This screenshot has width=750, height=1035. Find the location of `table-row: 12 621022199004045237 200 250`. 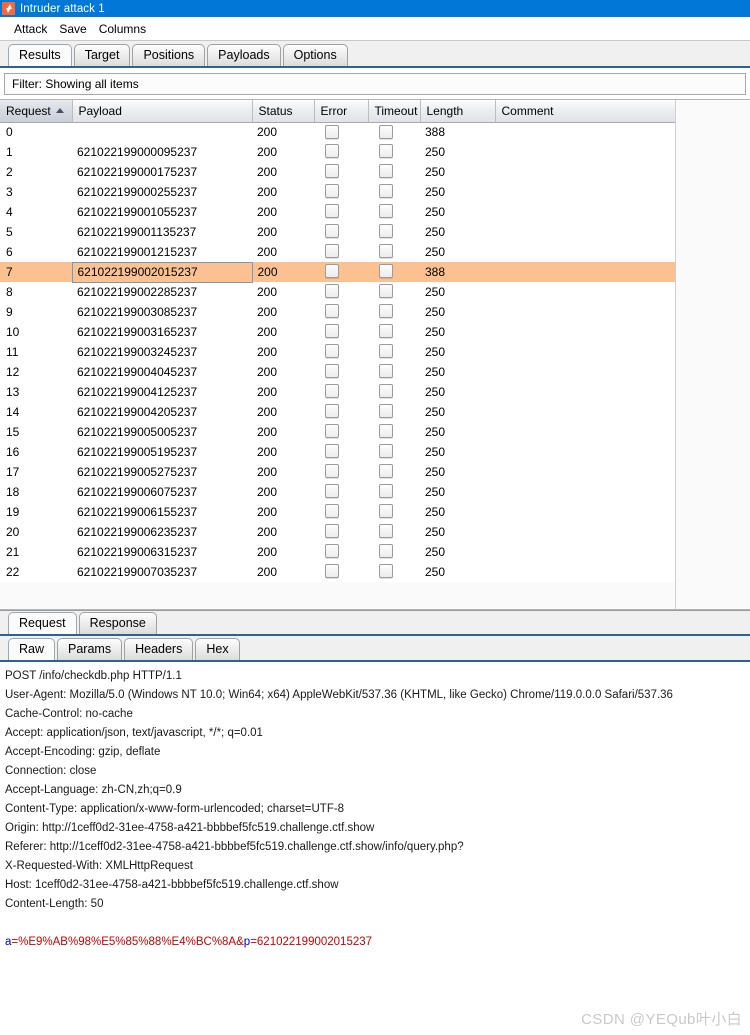

table-row: 12 621022199004045237 200 250 is located at coordinates (337, 372).